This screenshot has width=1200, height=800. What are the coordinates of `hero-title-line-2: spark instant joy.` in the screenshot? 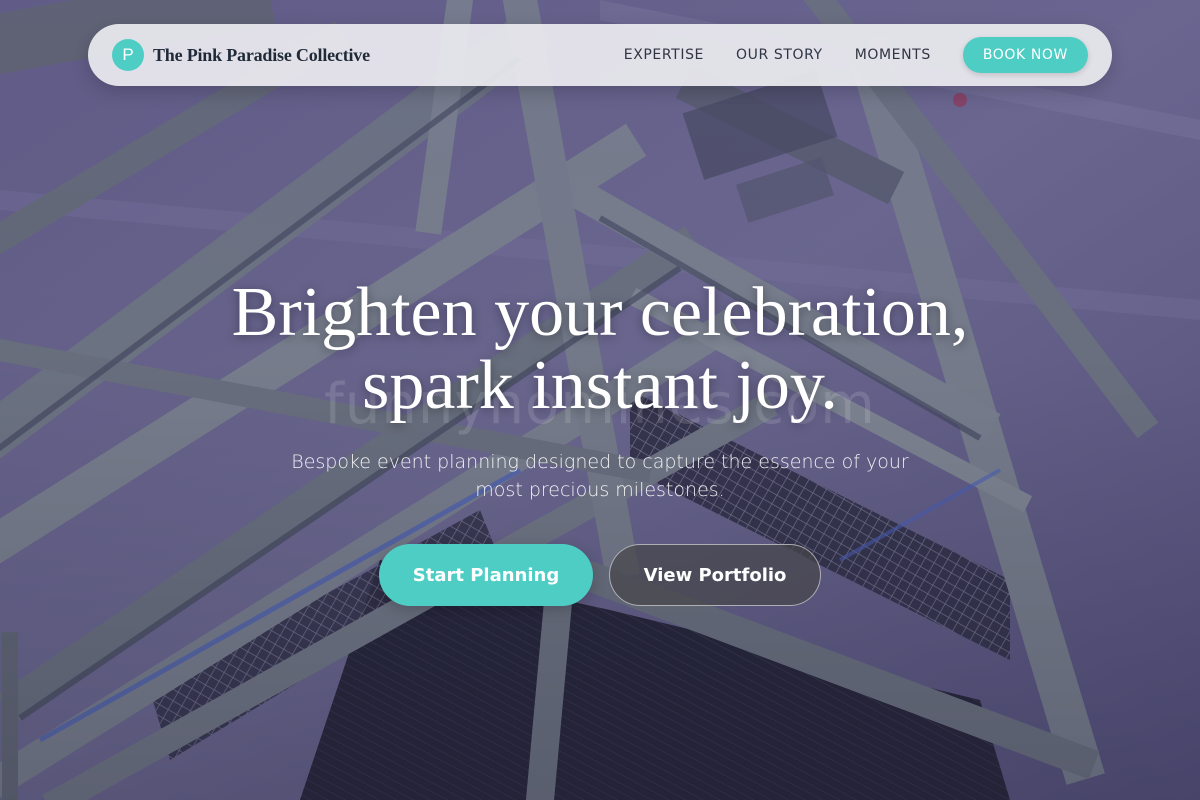 It's located at (600, 385).